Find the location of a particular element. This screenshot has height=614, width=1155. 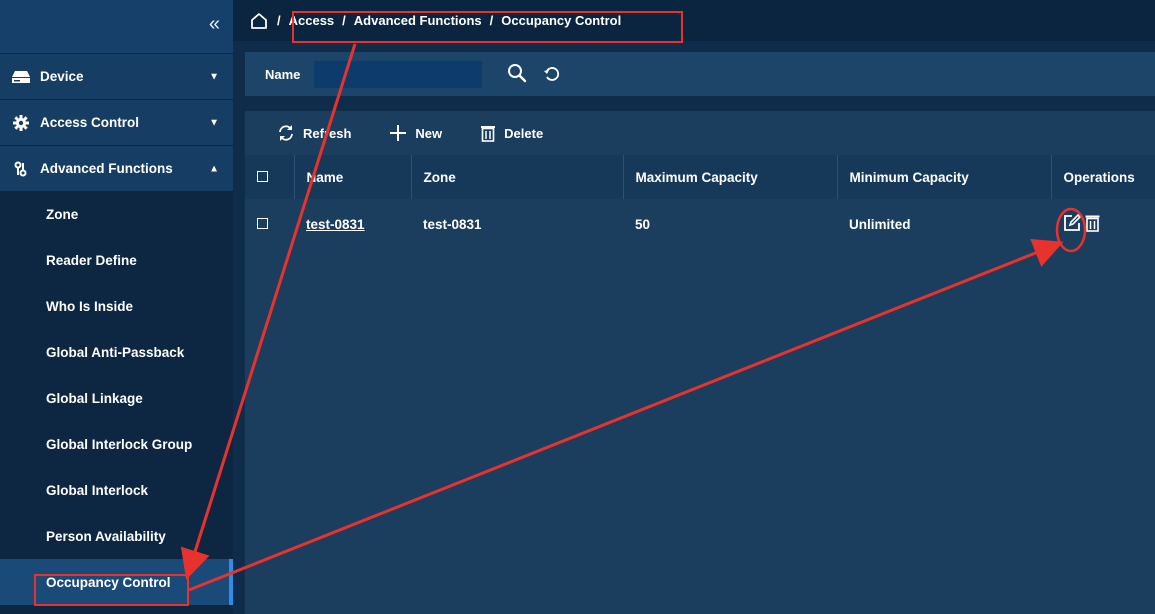

breadcrumb-item-advanced-functions: Advanced Functions is located at coordinates (418, 20).